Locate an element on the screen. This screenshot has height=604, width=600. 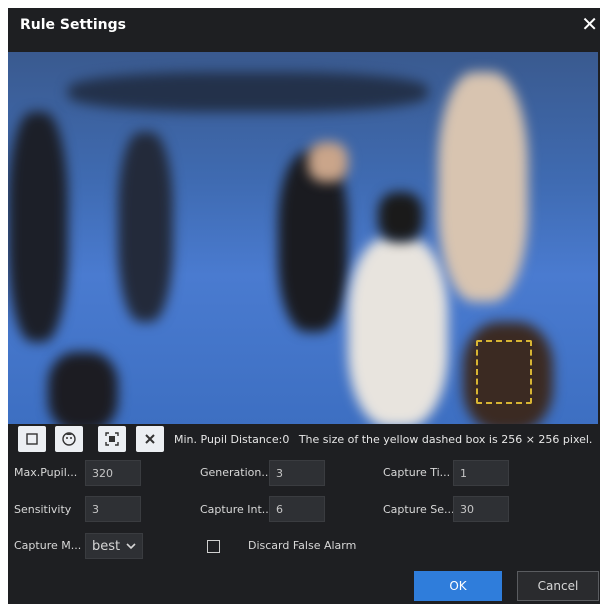
delete-tool-button is located at coordinates (150, 439).